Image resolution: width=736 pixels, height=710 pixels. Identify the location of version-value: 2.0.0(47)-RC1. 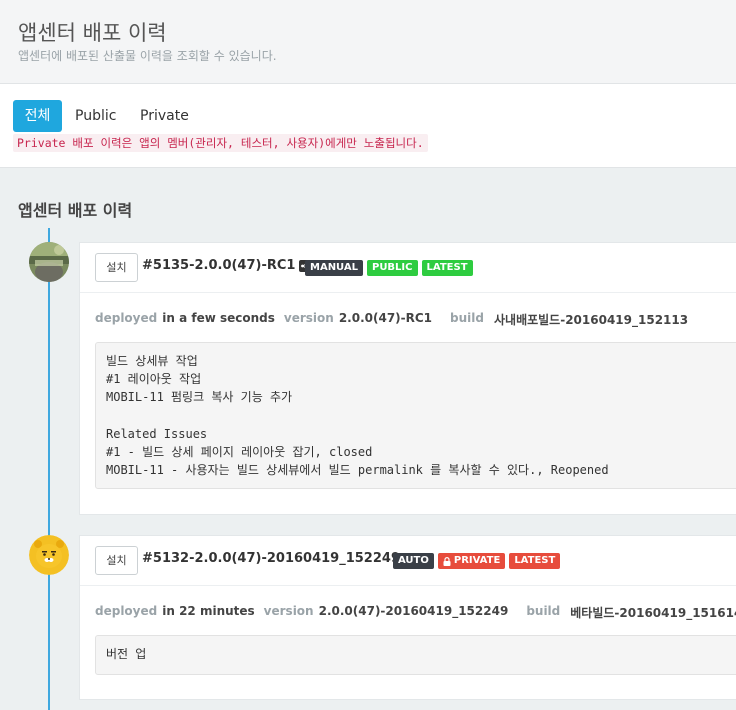
(385, 318).